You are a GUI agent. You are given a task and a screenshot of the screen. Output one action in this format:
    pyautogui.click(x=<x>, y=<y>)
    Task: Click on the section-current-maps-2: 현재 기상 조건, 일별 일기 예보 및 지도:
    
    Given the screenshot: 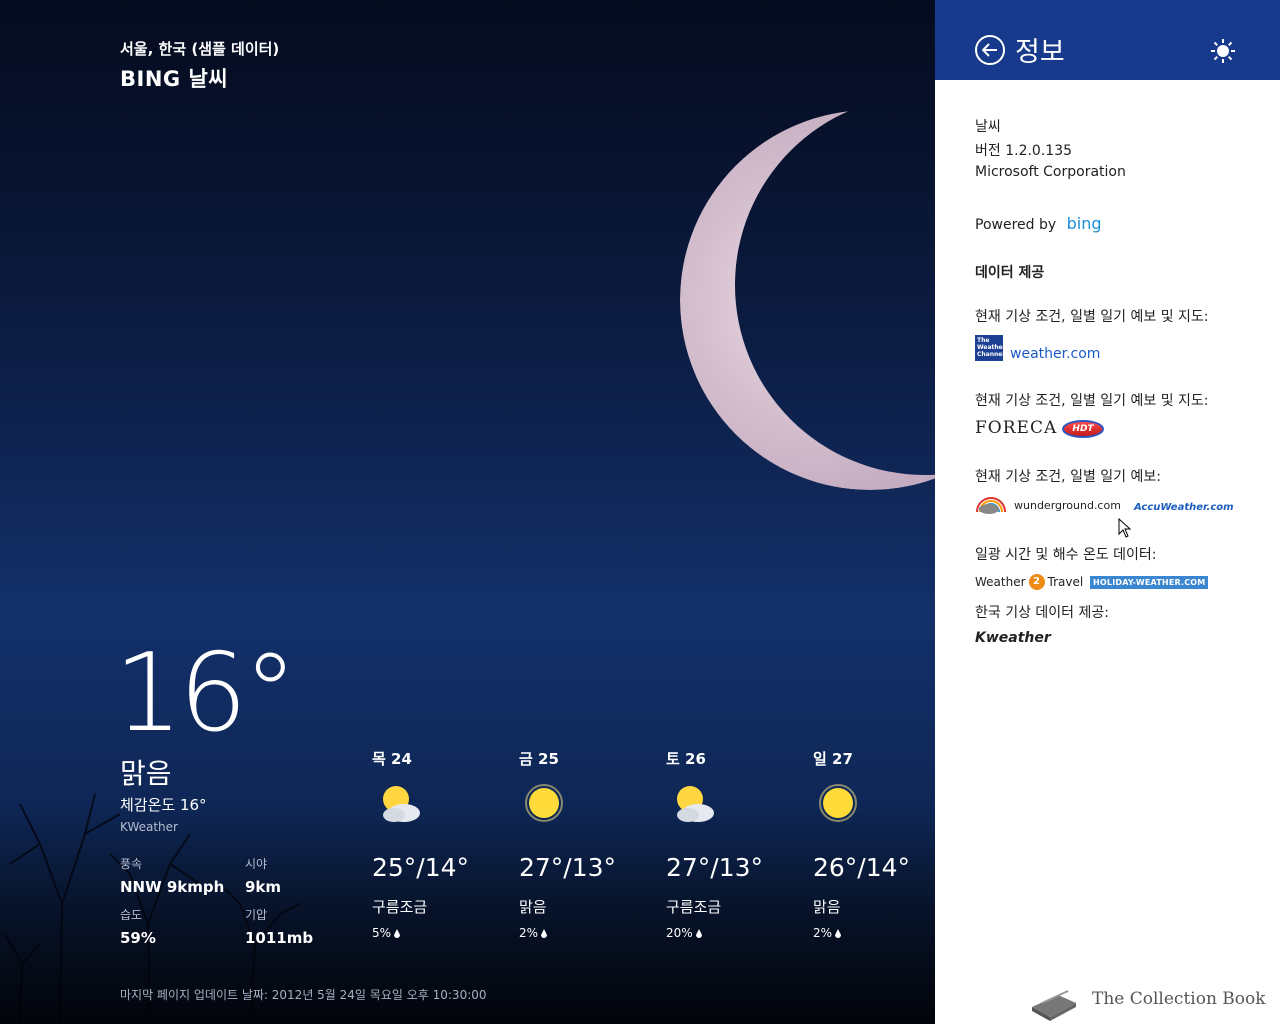 What is the action you would take?
    pyautogui.click(x=1092, y=401)
    